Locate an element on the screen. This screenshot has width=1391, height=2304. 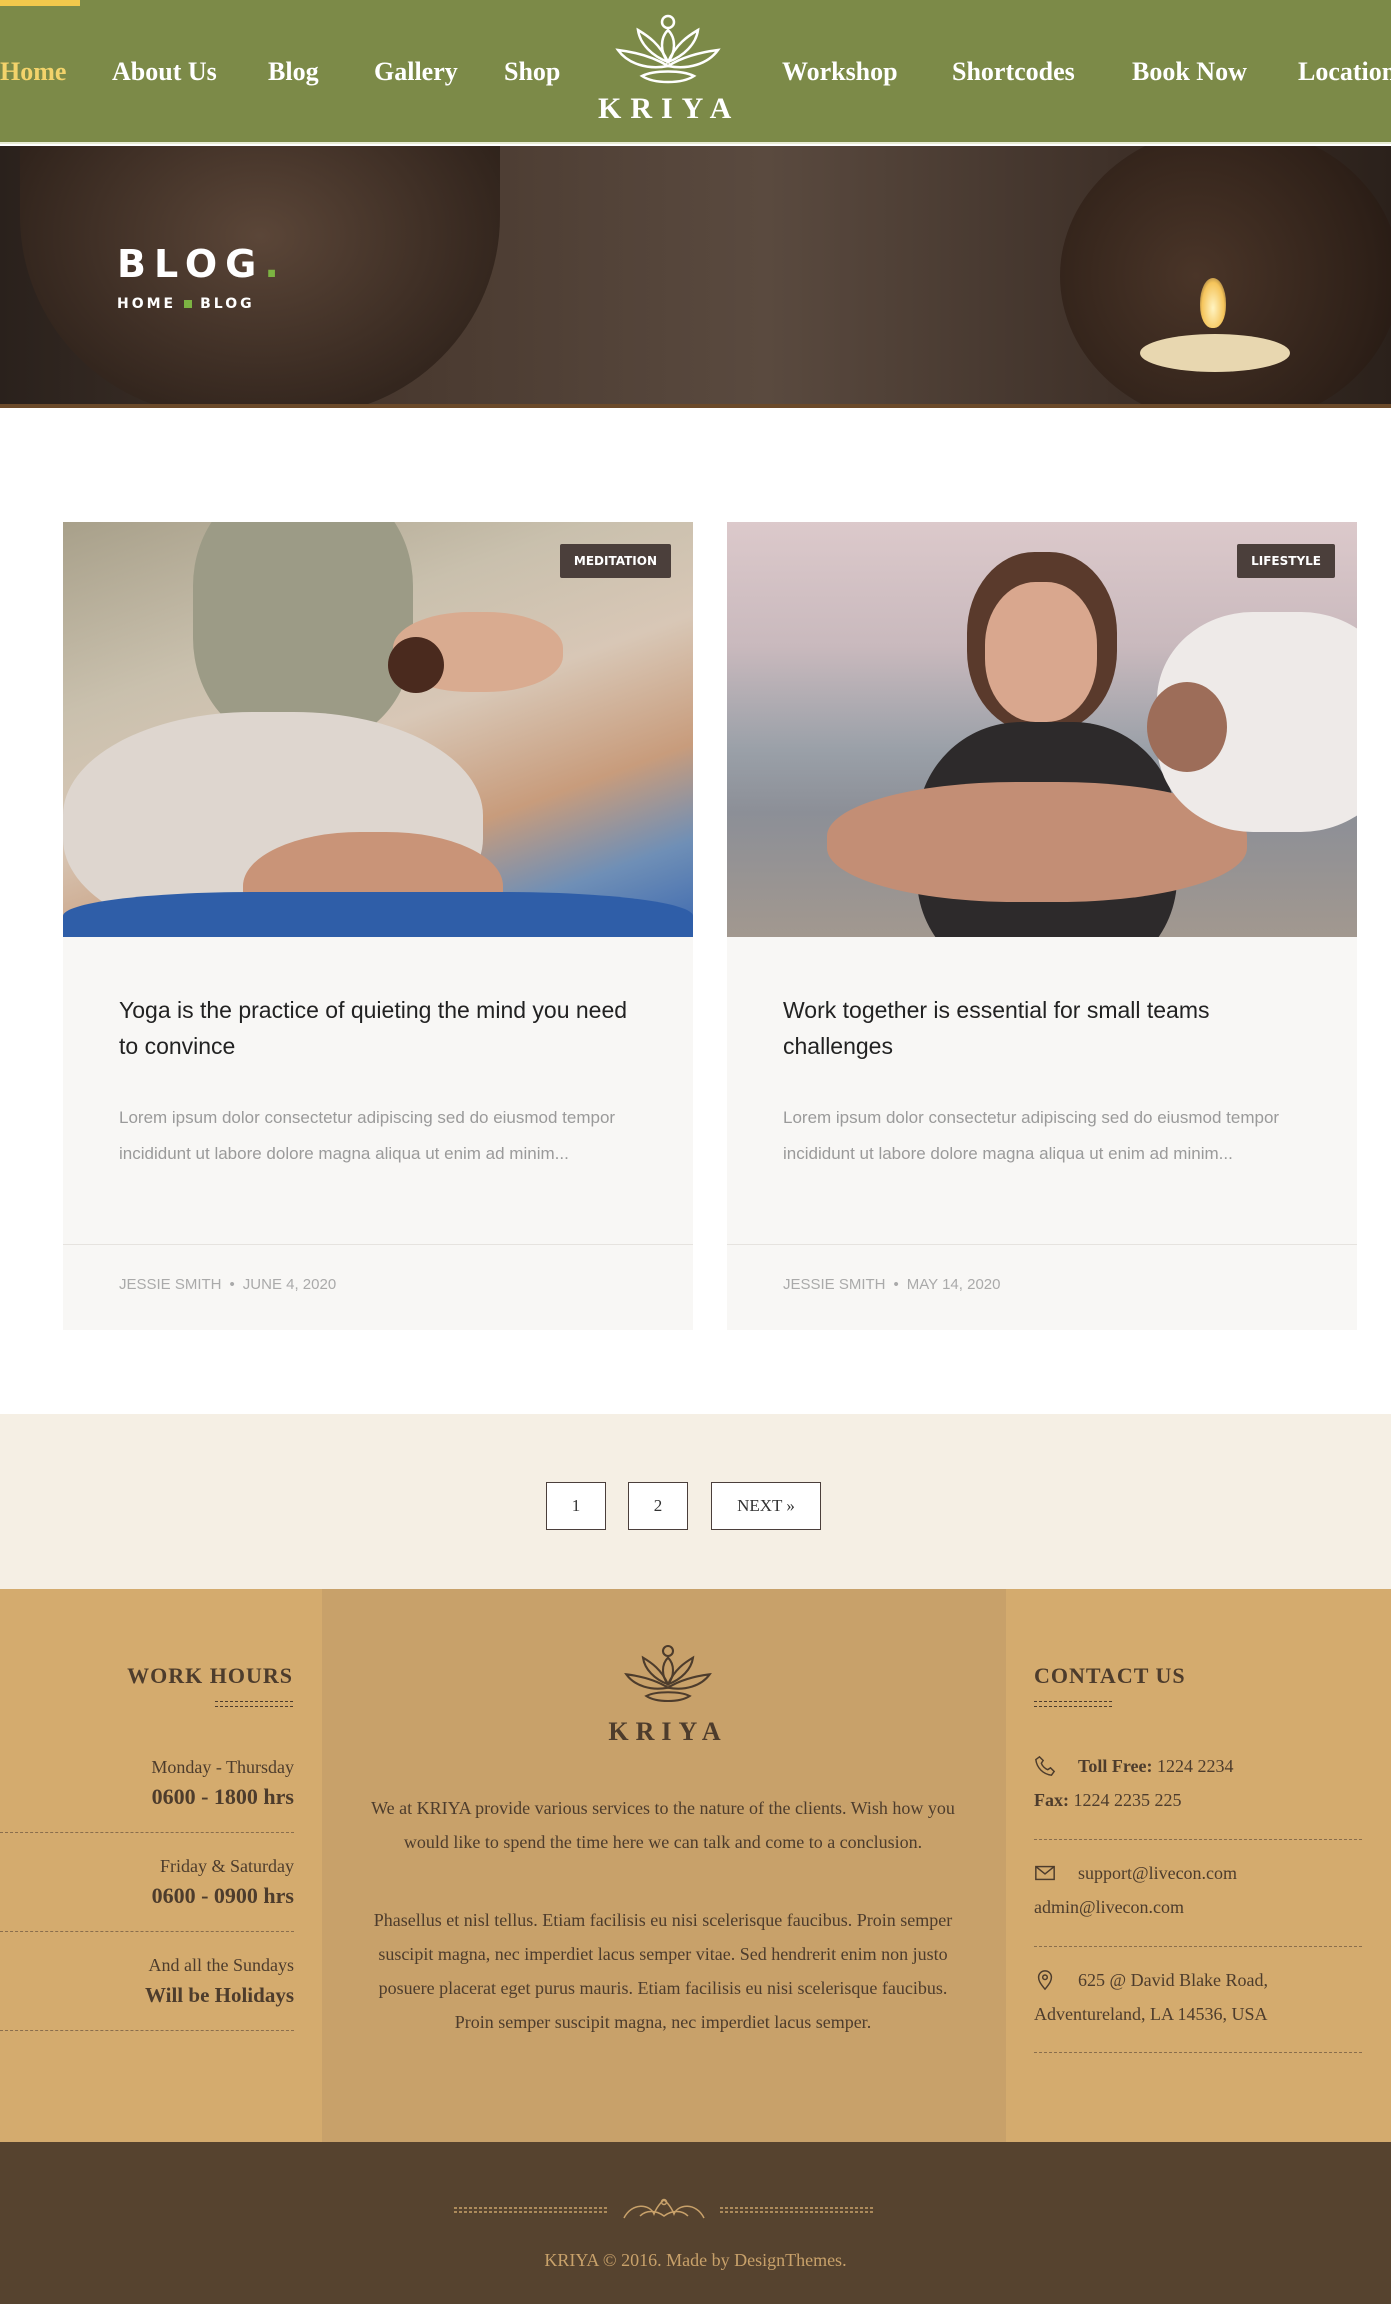
work-hours-time: 0600 - 0900 hrs is located at coordinates (222, 1895).